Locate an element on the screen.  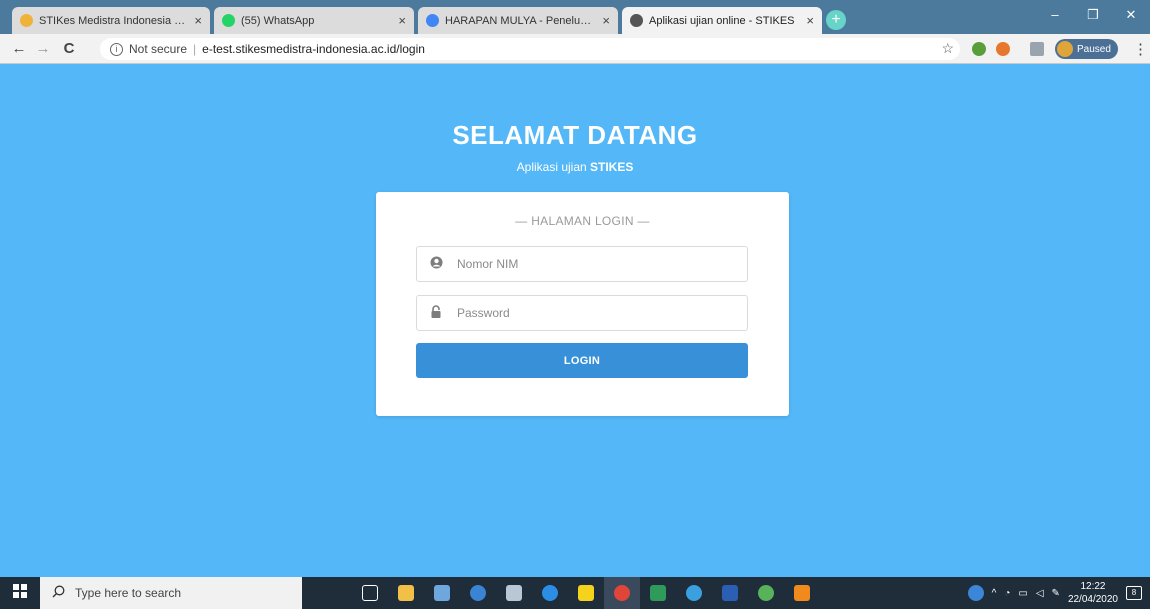
window-controls: – ❐ ✕ is located at coordinates (1093, 15).